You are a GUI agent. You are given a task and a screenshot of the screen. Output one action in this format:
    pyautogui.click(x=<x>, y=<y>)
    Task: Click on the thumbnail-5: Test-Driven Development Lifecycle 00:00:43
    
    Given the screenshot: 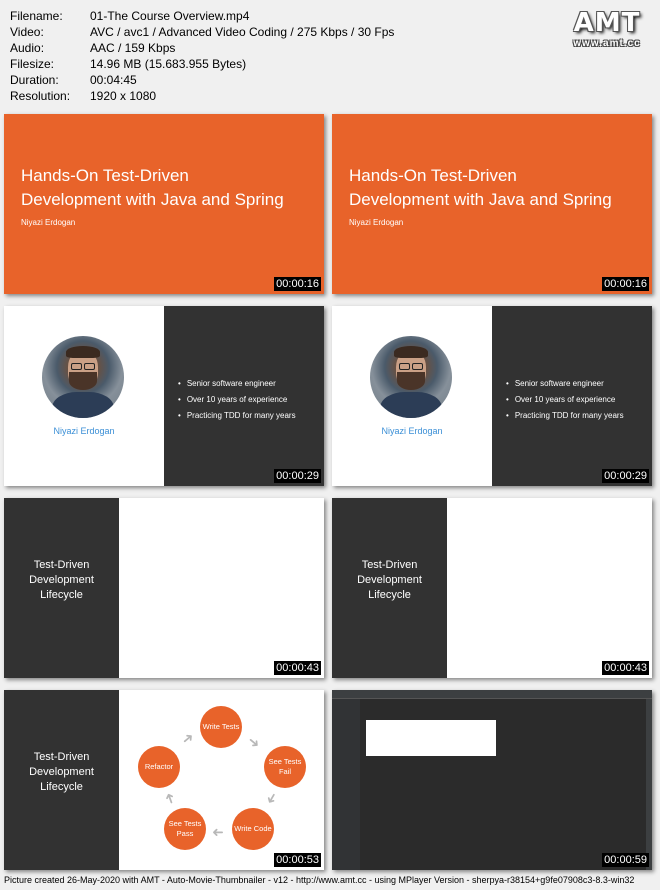 What is the action you would take?
    pyautogui.click(x=164, y=588)
    